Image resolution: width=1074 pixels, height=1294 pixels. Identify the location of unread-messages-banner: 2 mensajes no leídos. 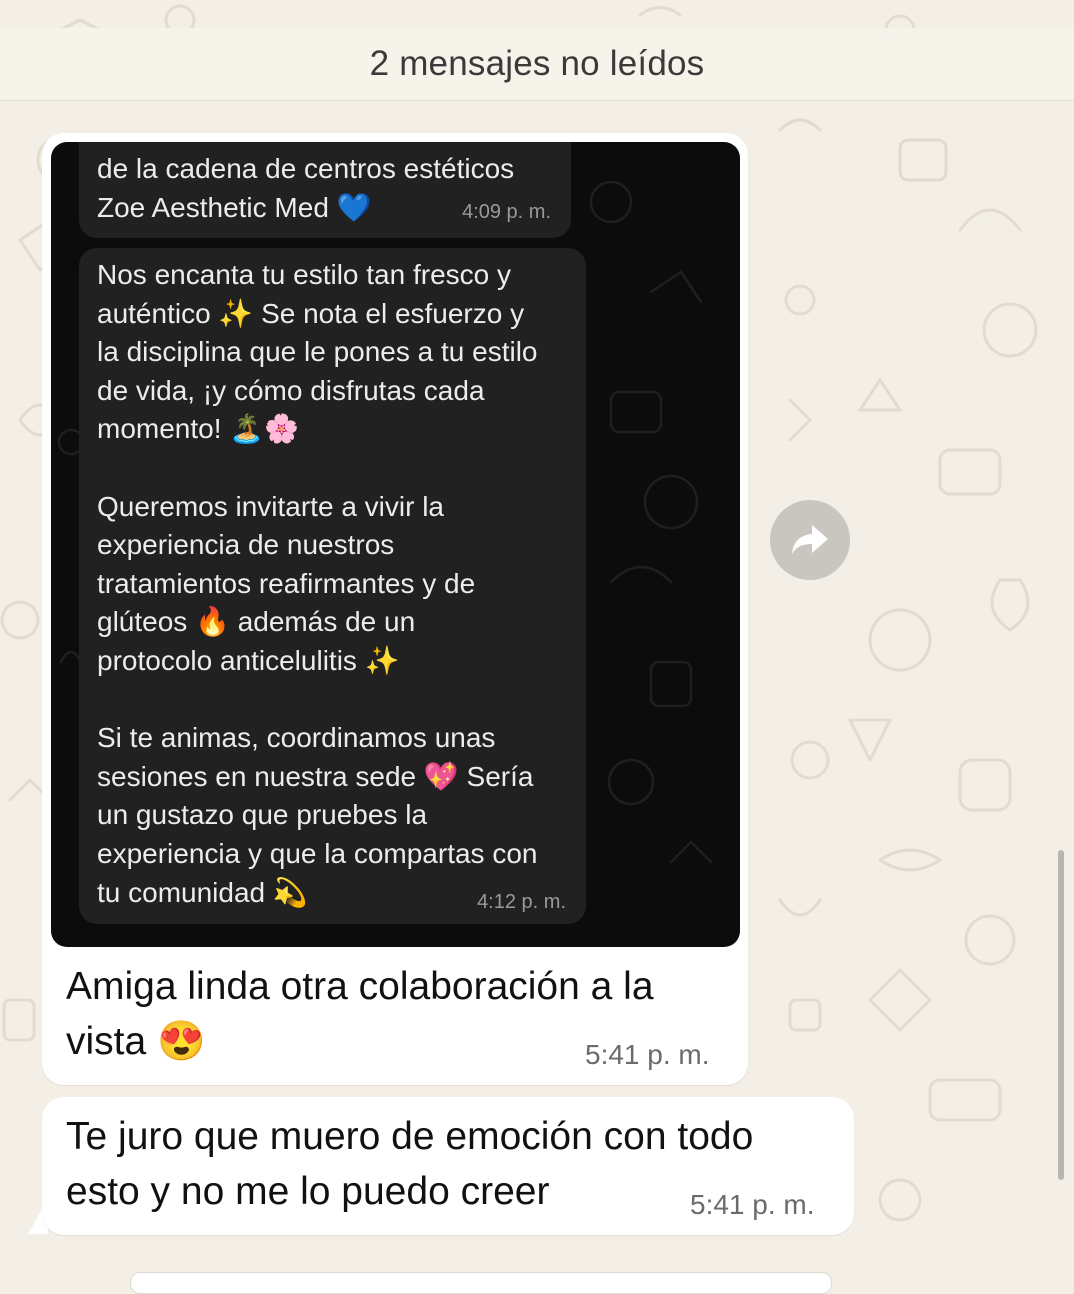
(537, 64).